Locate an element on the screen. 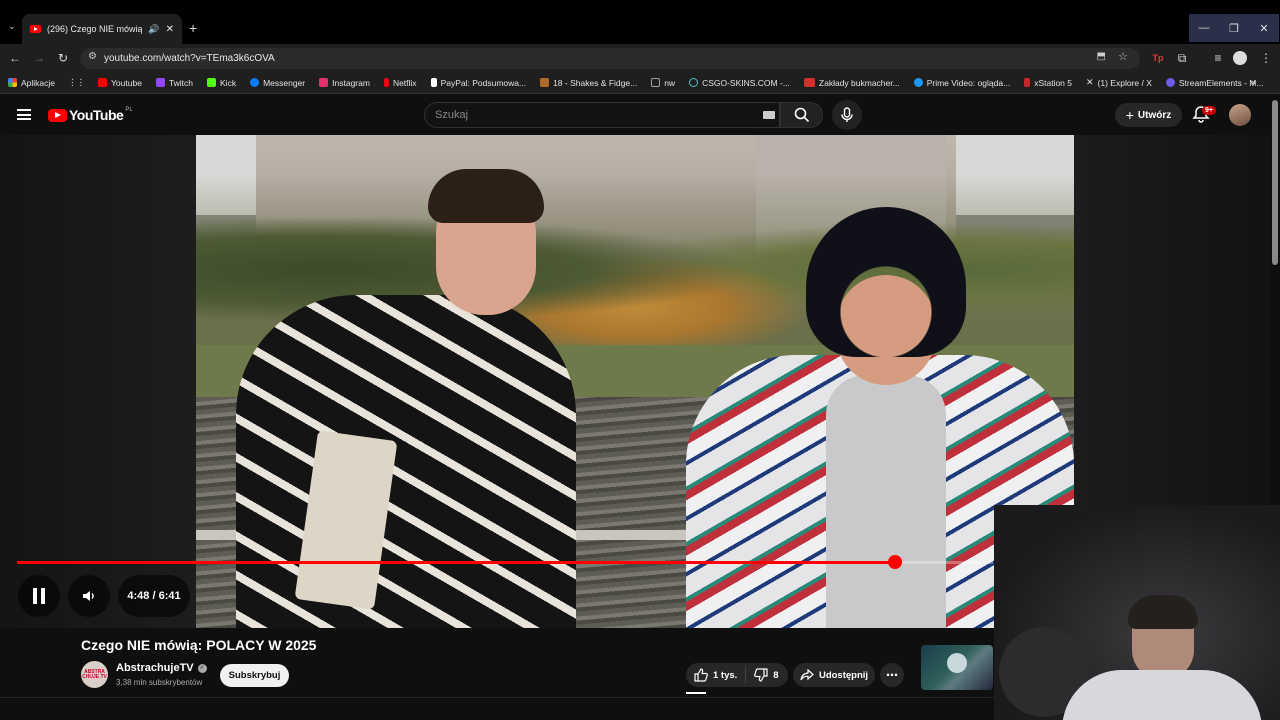  volume-button is located at coordinates (89, 596).